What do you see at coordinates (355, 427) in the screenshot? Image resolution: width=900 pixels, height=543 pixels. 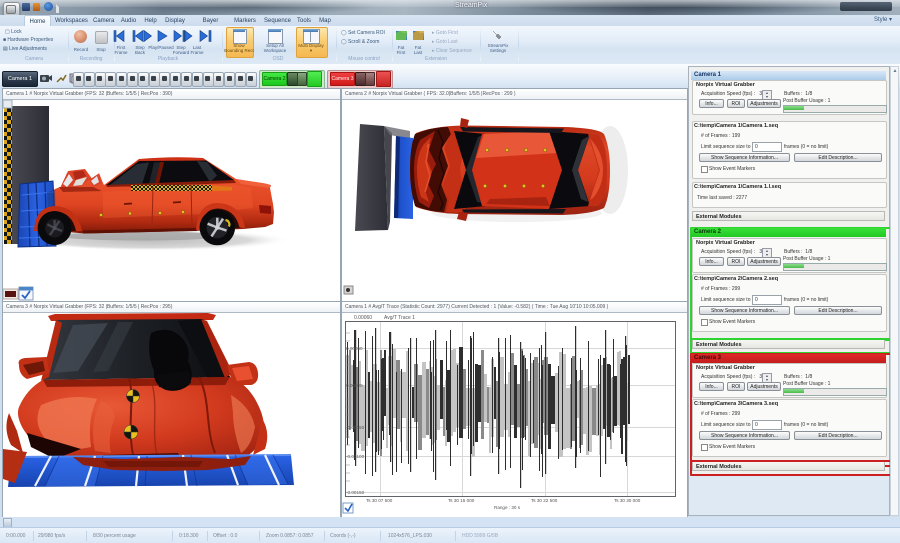 I see `svg-text: -0.00050` at bounding box center [355, 427].